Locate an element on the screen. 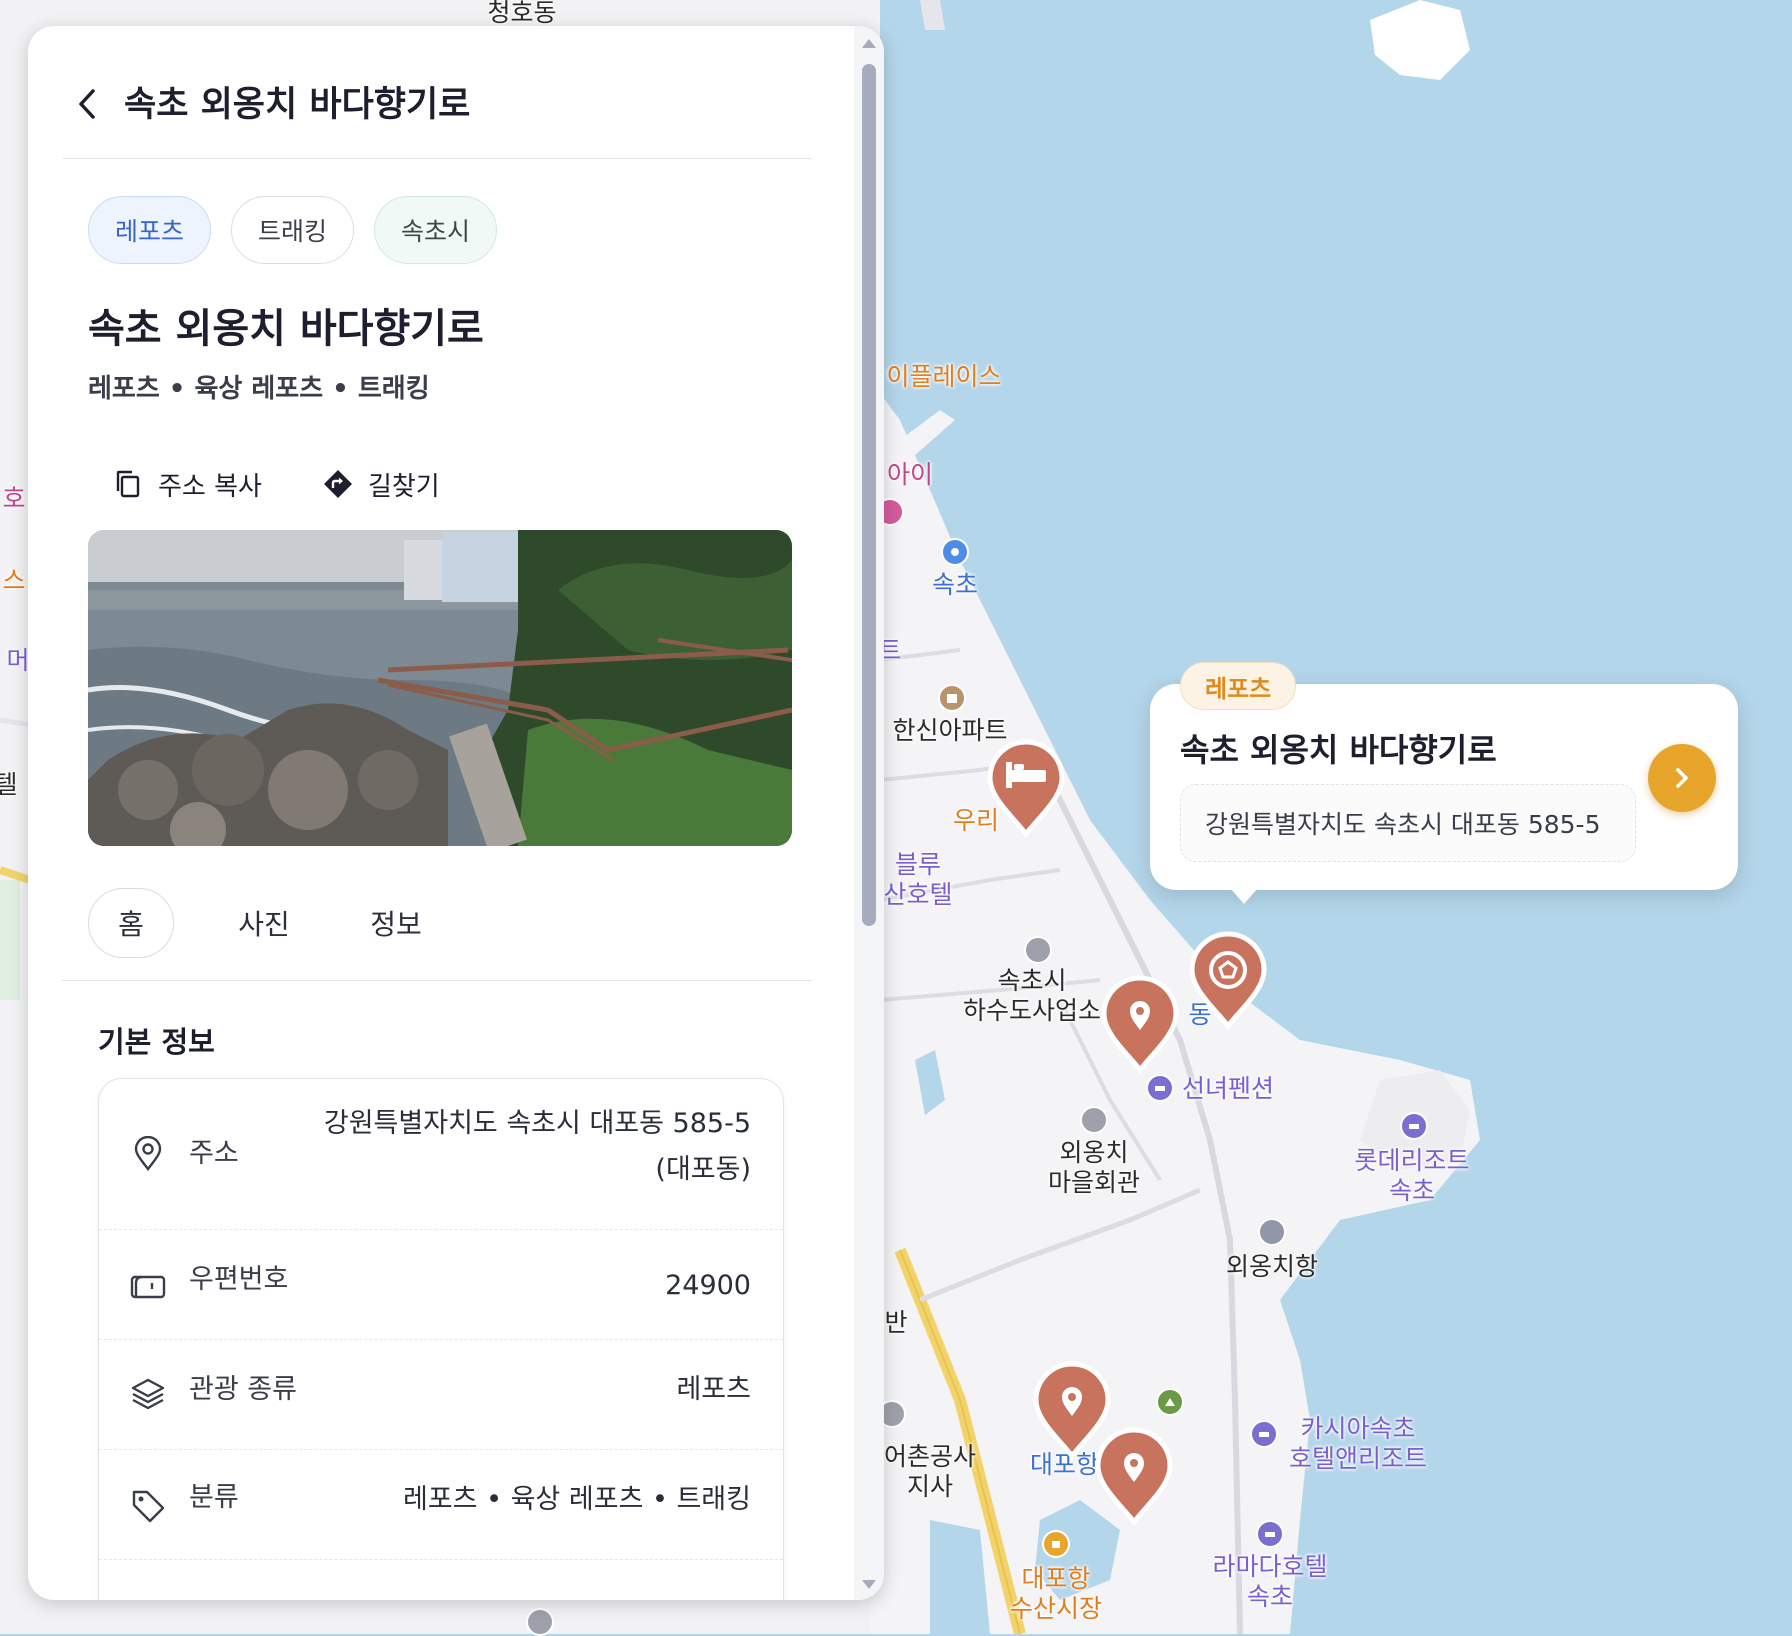  chip-trekking: 트래킹 is located at coordinates (293, 230).